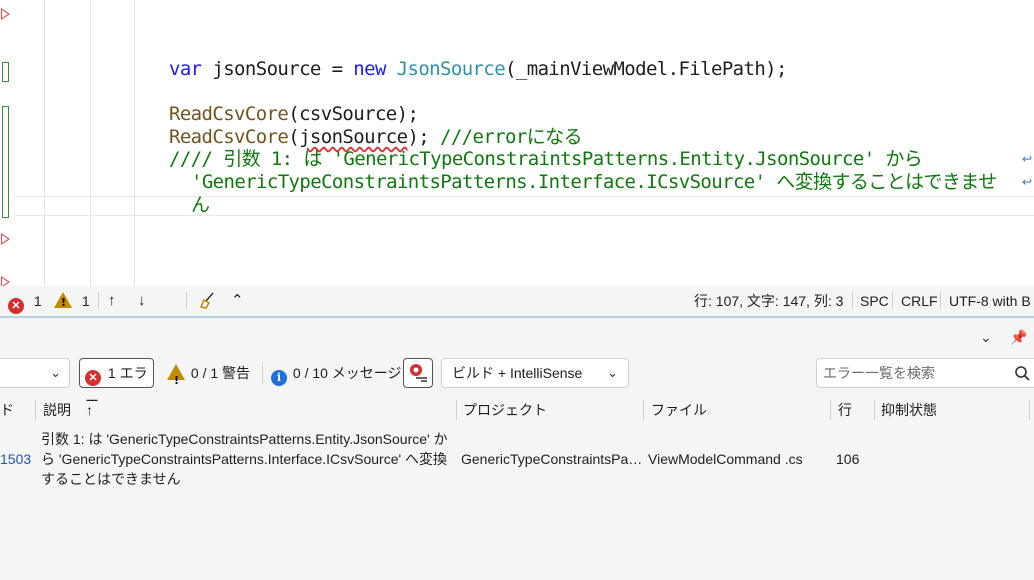  I want to click on column-line: 行, so click(845, 410).